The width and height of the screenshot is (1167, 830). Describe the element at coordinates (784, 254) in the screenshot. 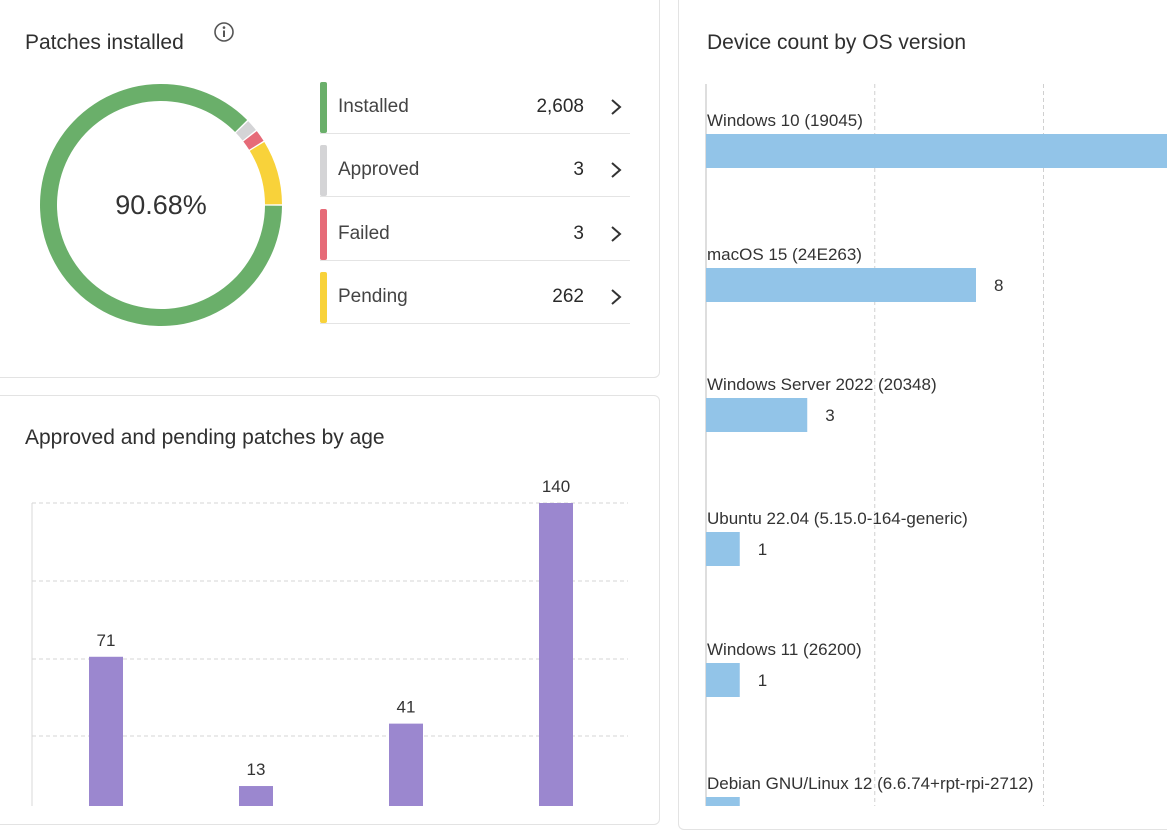

I see `os-category-label: macOS 15 (24E263)` at that location.